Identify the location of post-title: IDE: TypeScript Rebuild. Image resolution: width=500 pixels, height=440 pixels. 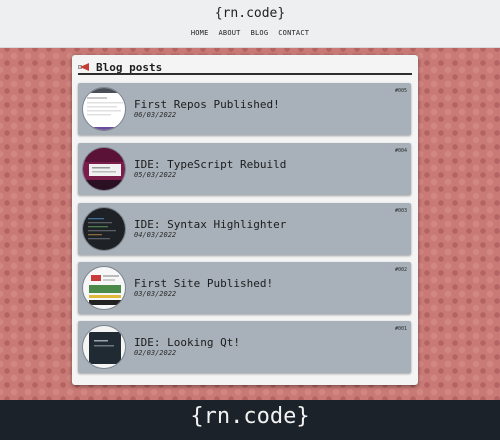
(210, 164).